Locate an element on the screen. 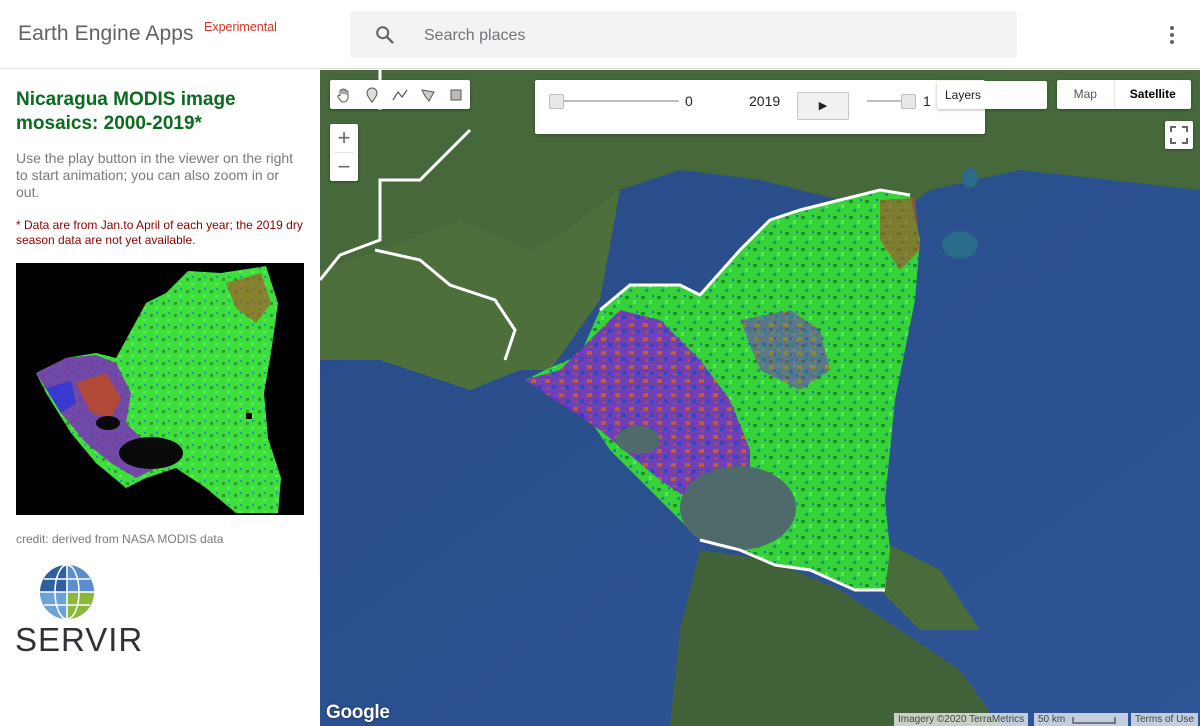 Image resolution: width=1200 pixels, height=726 pixels. imagery-attribution: Imagery ©2020 TerraMetrics is located at coordinates (961, 719).